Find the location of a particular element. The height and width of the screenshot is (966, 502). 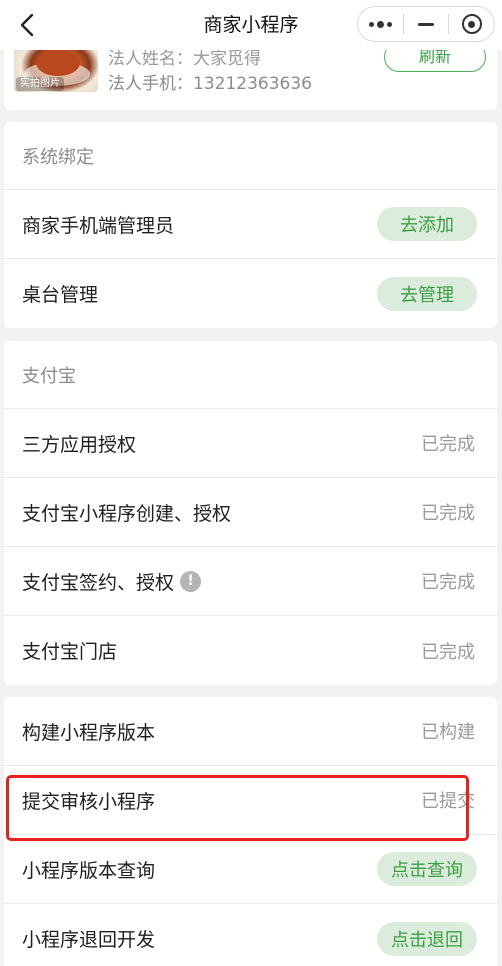

item-label: 三方应用授权 is located at coordinates (79, 444).